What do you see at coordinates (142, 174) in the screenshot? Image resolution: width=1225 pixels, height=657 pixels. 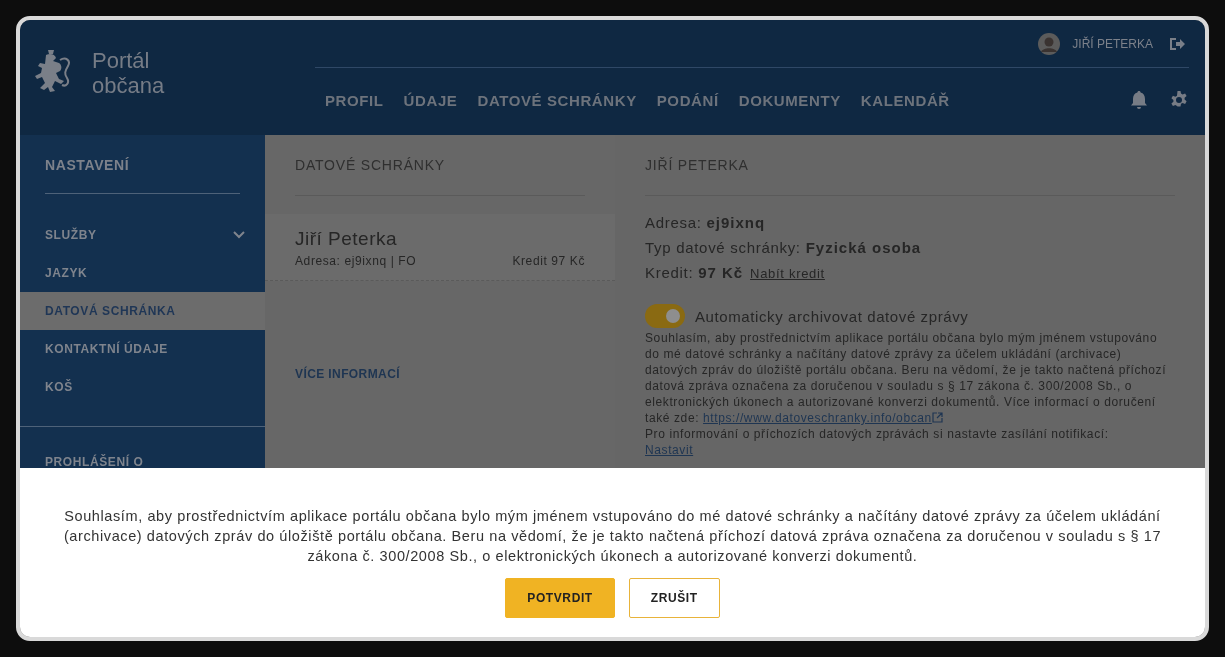 I see `sidebar-title: NASTAVENÍ` at bounding box center [142, 174].